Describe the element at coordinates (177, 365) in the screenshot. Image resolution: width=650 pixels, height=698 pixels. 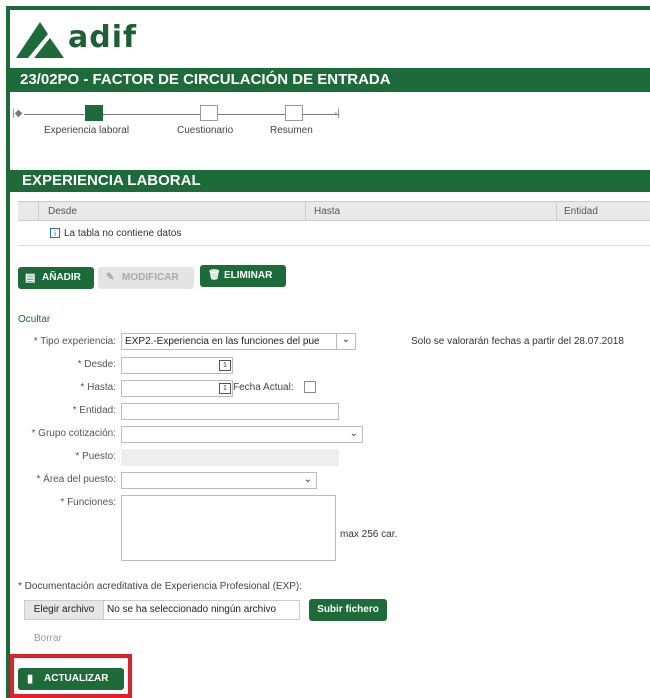
I see `desde-input: 1` at that location.